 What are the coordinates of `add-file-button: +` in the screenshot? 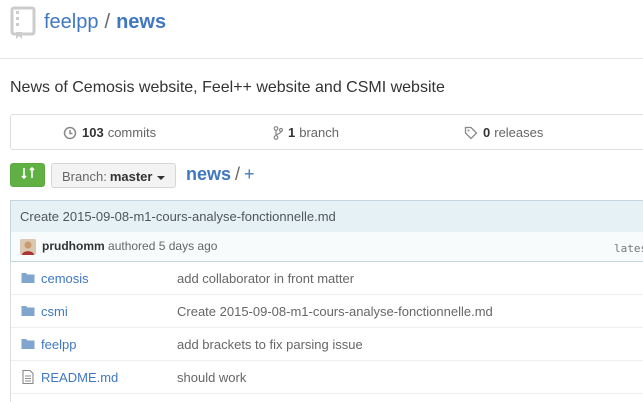 It's located at (249, 174).